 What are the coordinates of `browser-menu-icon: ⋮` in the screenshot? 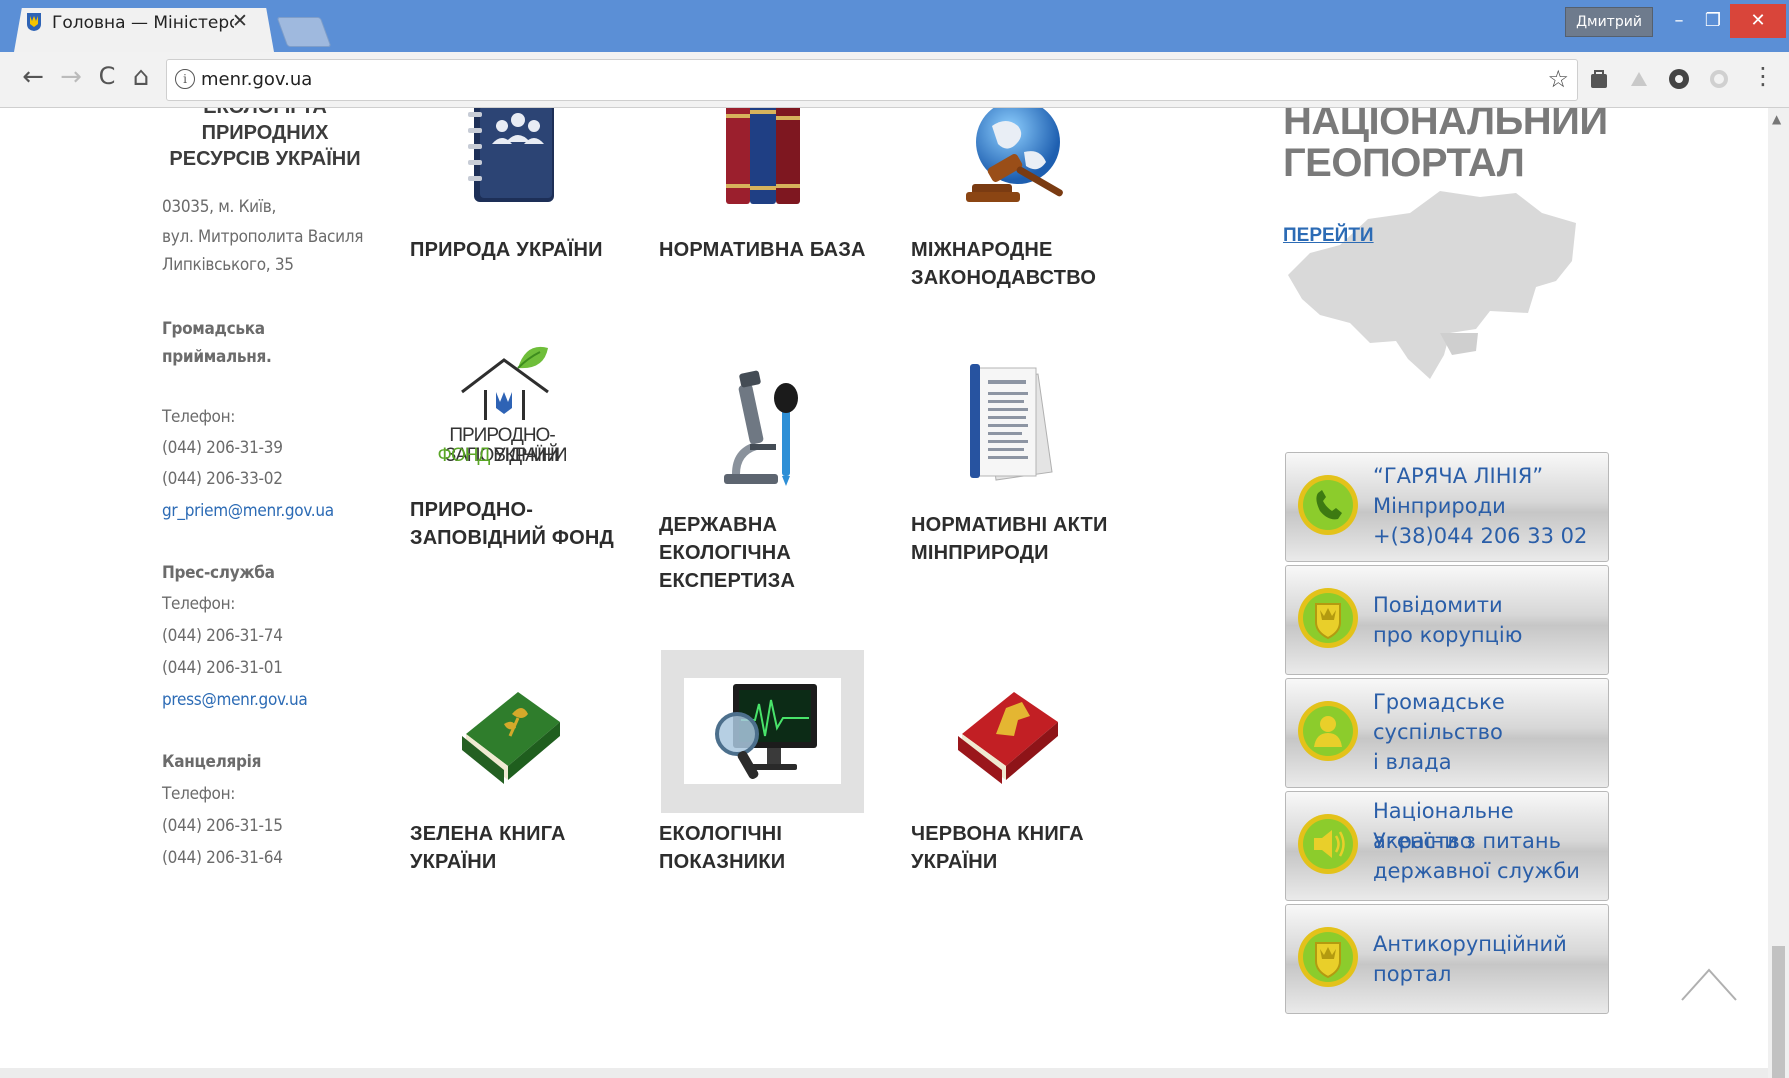 It's located at (1763, 76).